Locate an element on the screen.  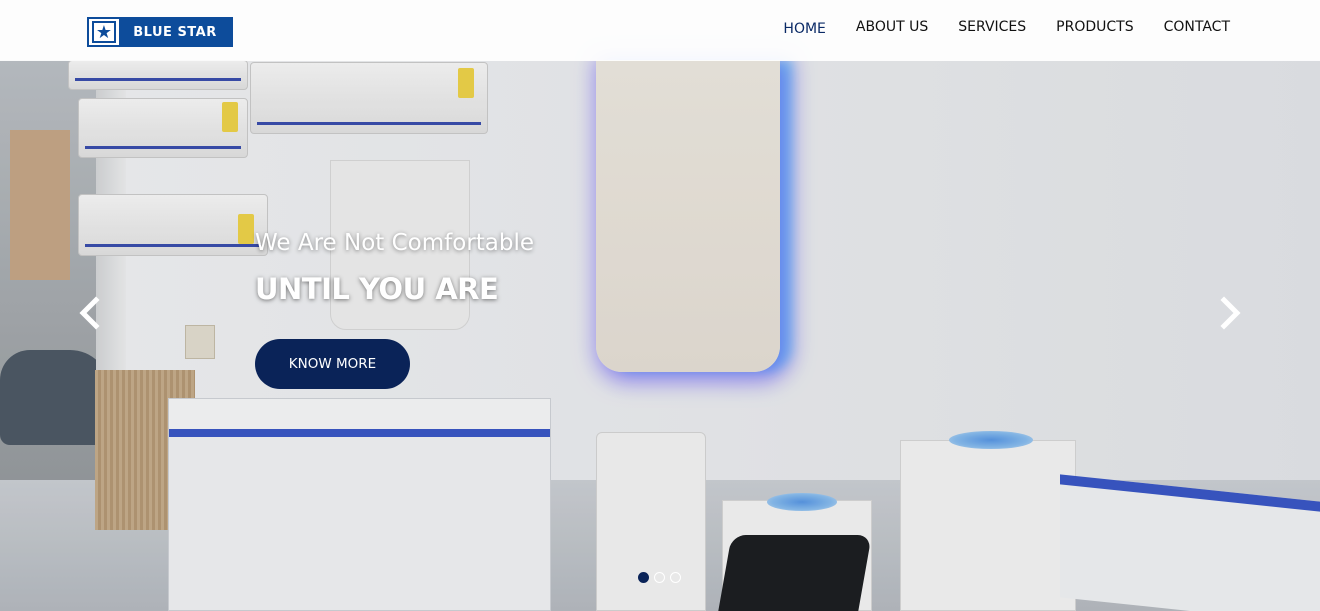
brand-logo: ★ BLUE STAR is located at coordinates (160, 32).